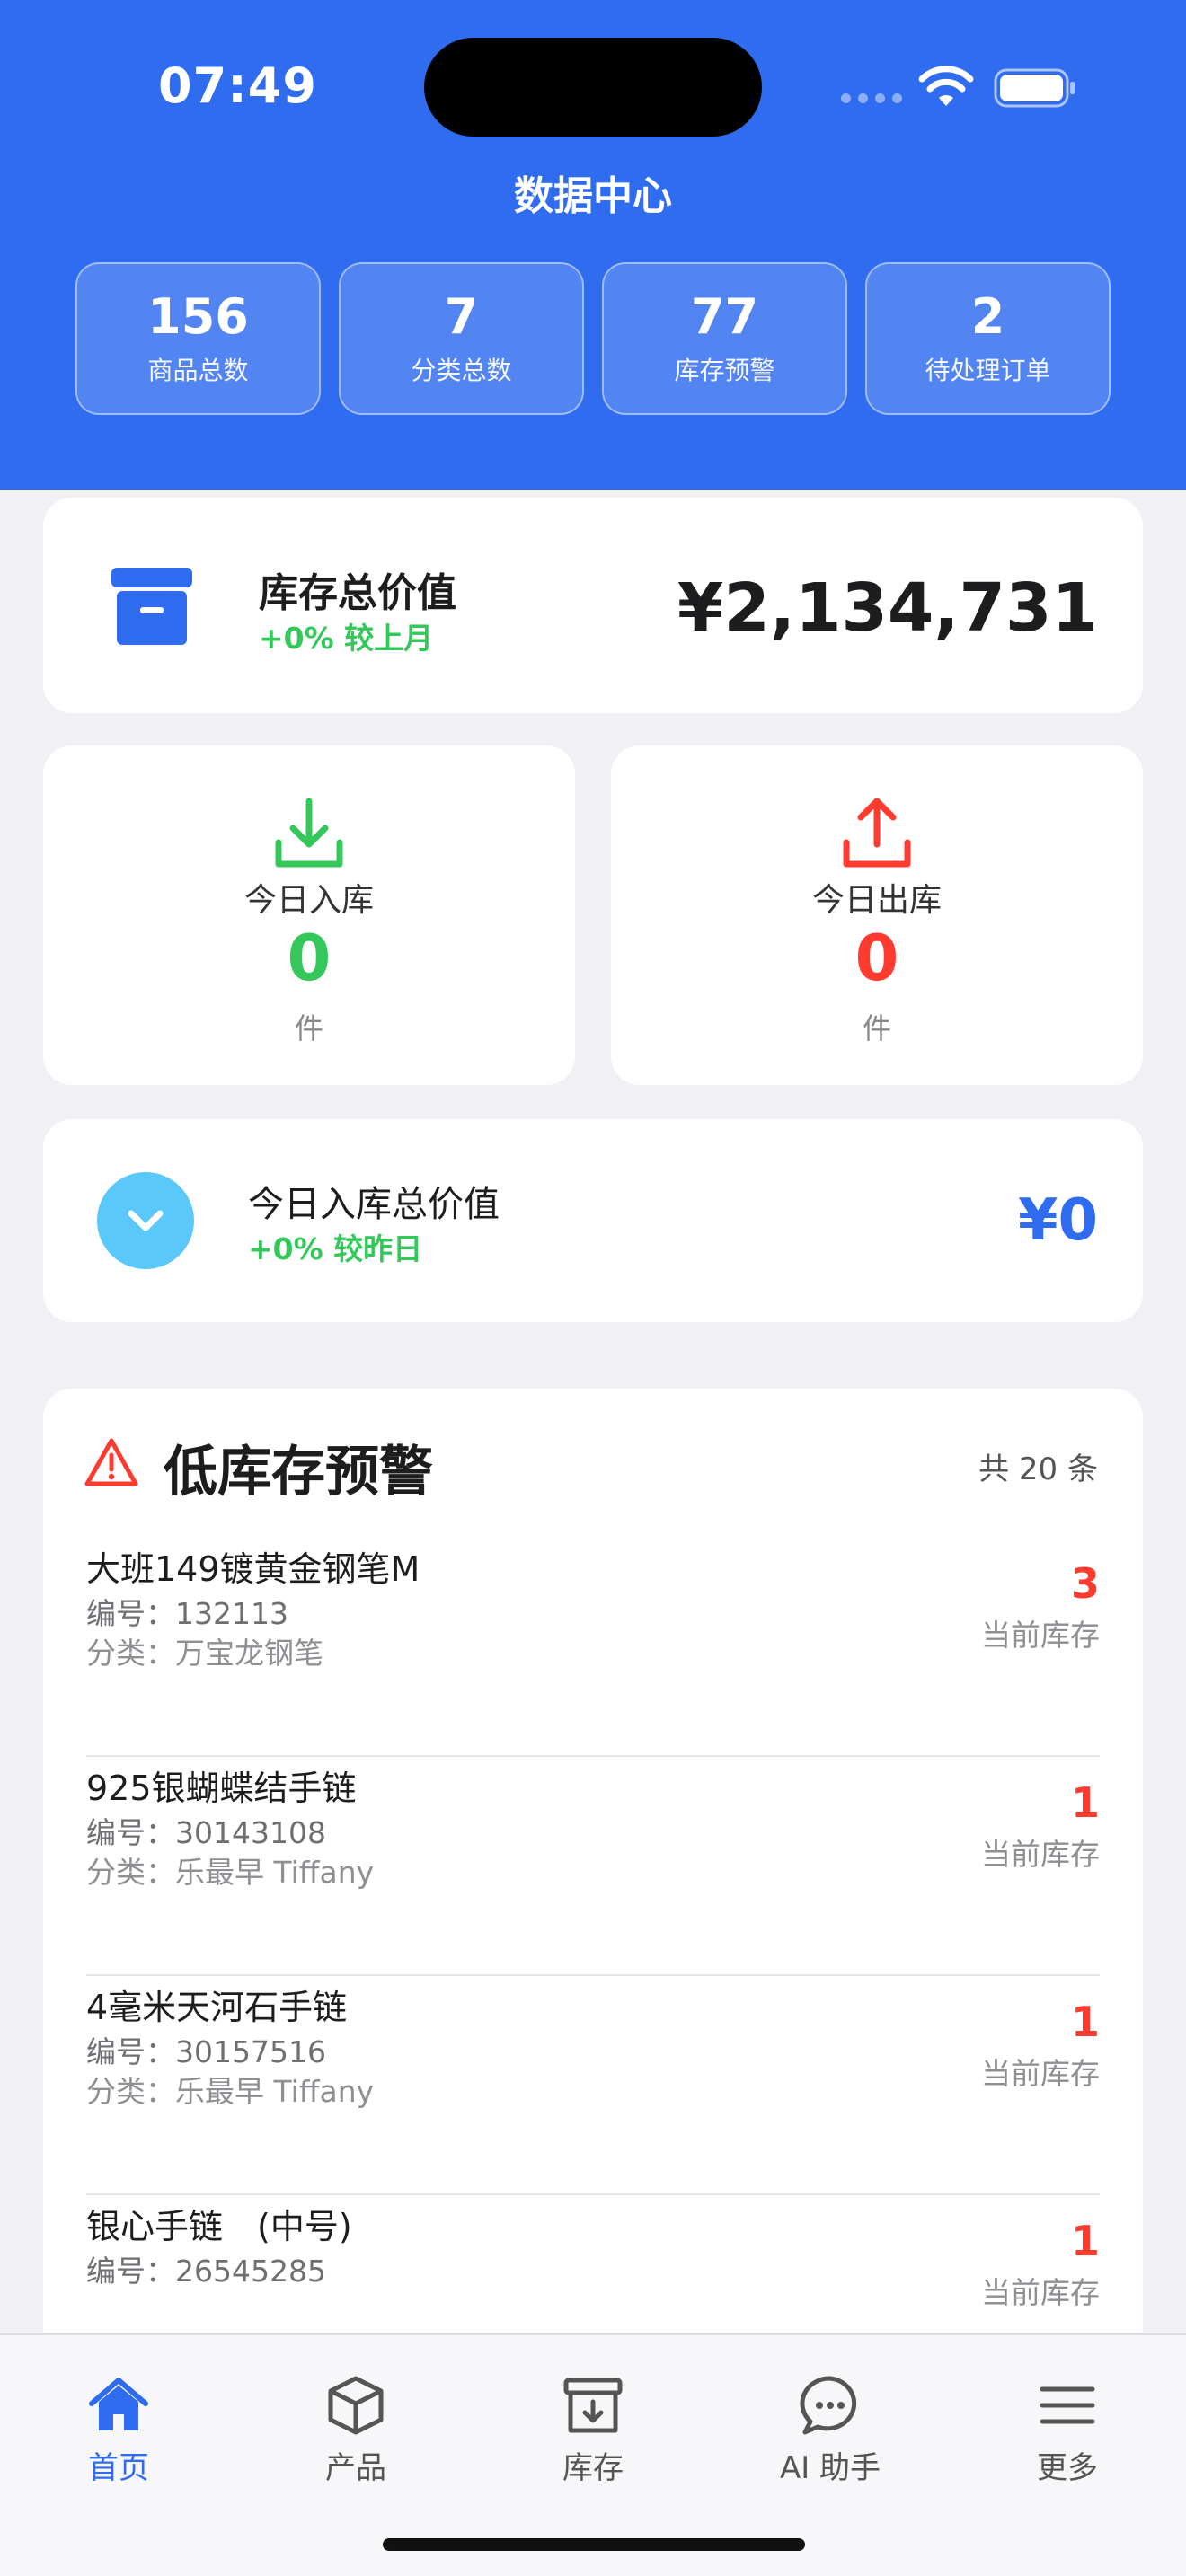 This screenshot has height=2576, width=1186. Describe the element at coordinates (877, 833) in the screenshot. I see `upload-icon` at that location.